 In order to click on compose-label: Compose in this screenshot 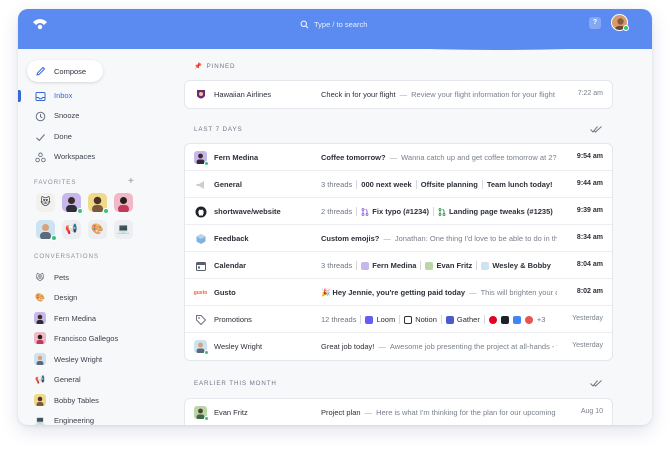, I will do `click(70, 71)`.